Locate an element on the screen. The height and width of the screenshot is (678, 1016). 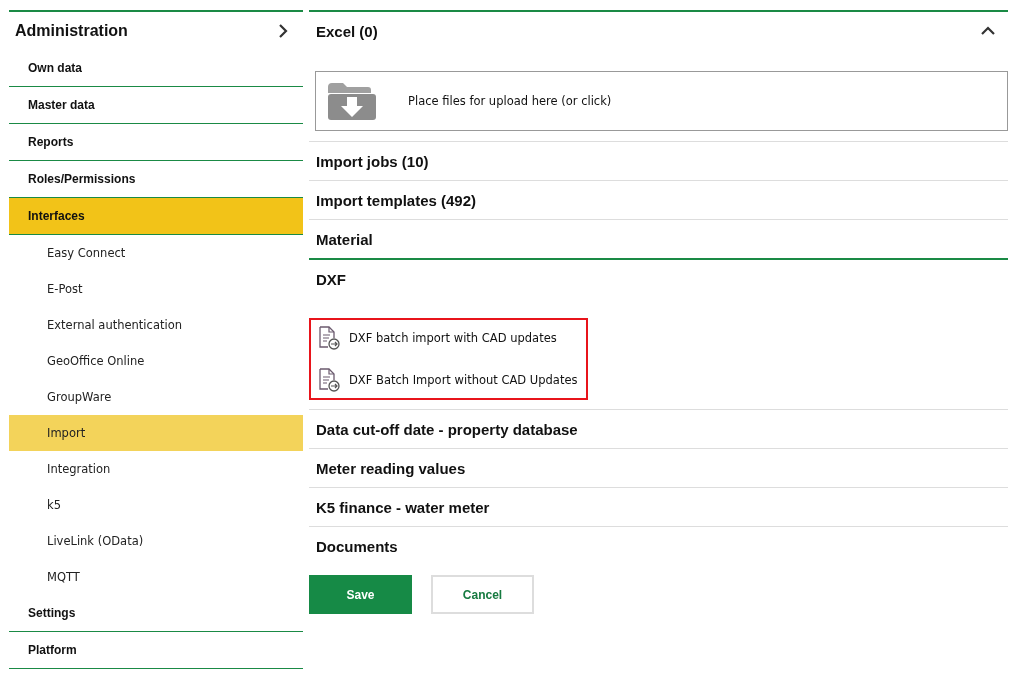
upload-hint: Place files for upload here (or click) is located at coordinates (510, 101).